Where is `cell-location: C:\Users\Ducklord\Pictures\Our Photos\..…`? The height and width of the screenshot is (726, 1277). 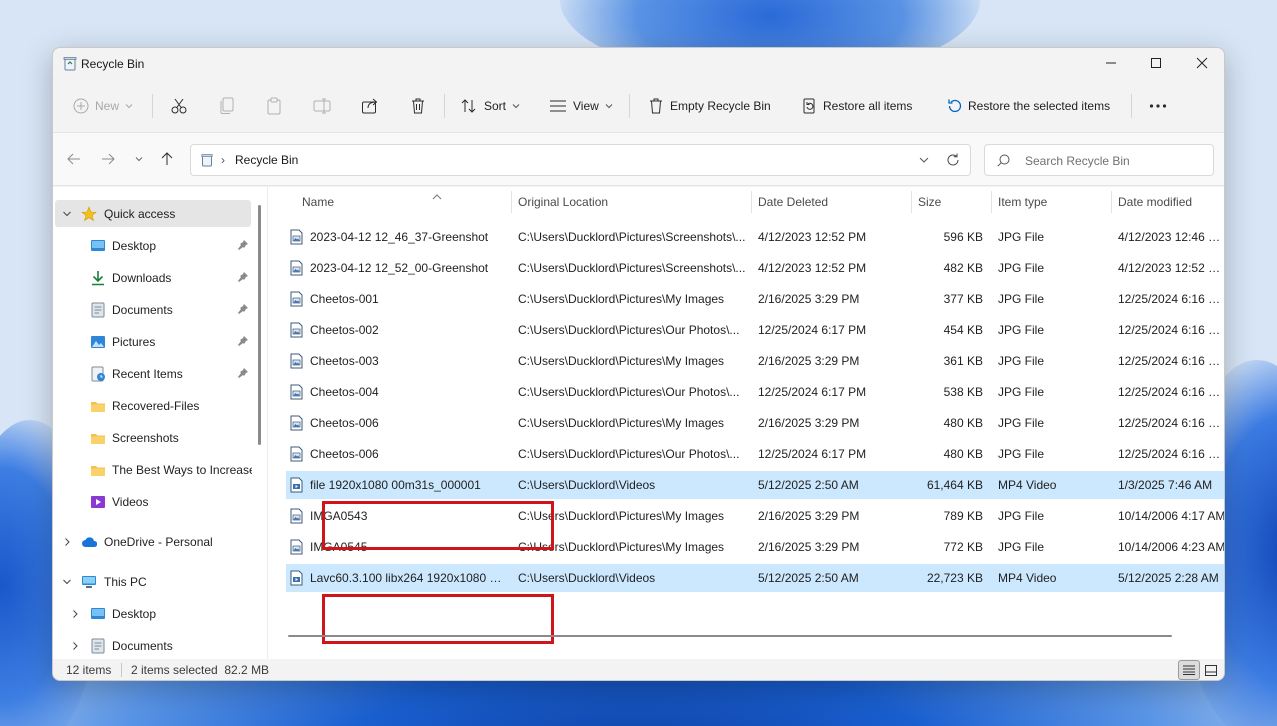
cell-location: C:\Users\Ducklord\Pictures\Our Photos\..… is located at coordinates (629, 392).